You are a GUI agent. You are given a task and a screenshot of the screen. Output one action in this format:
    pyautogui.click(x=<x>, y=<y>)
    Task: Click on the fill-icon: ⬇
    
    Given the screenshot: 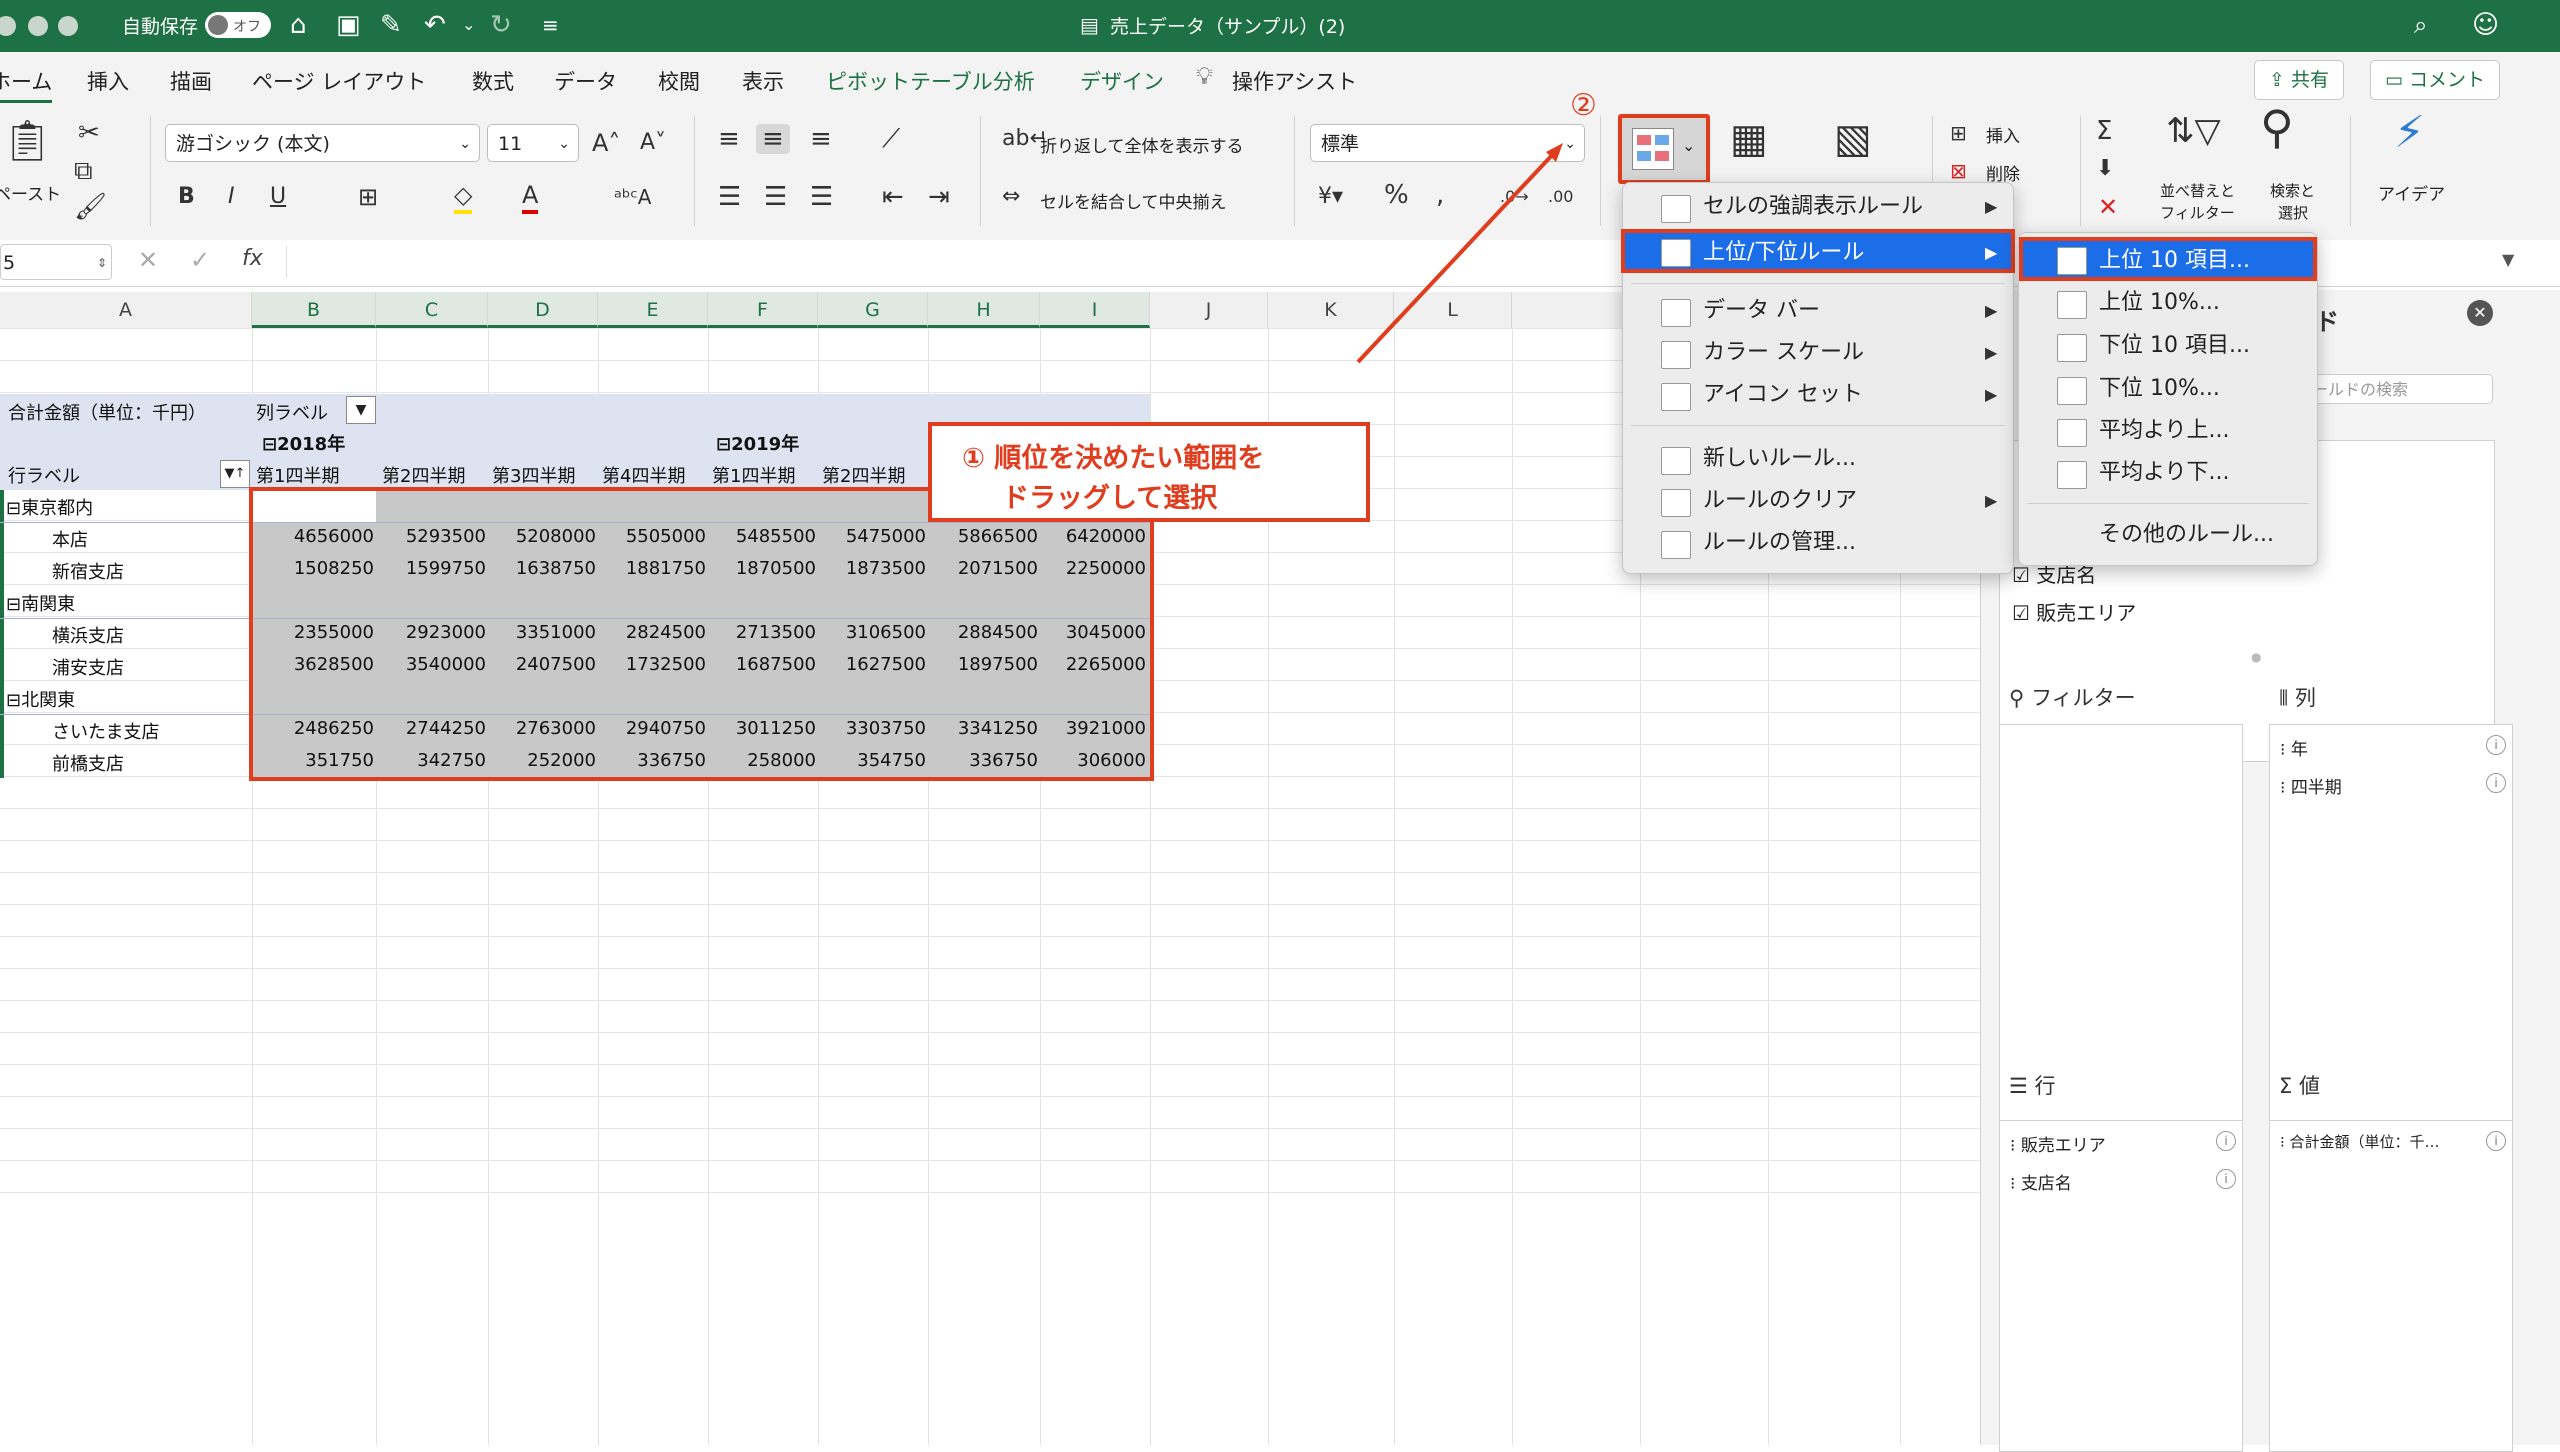 What is the action you would take?
    pyautogui.click(x=2105, y=169)
    